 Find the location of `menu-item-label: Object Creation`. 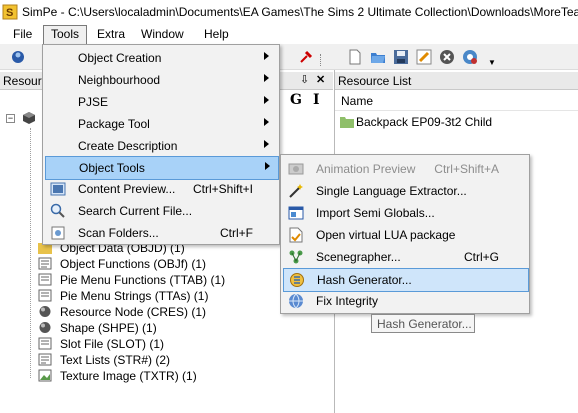

menu-item-label: Object Creation is located at coordinates (120, 58).